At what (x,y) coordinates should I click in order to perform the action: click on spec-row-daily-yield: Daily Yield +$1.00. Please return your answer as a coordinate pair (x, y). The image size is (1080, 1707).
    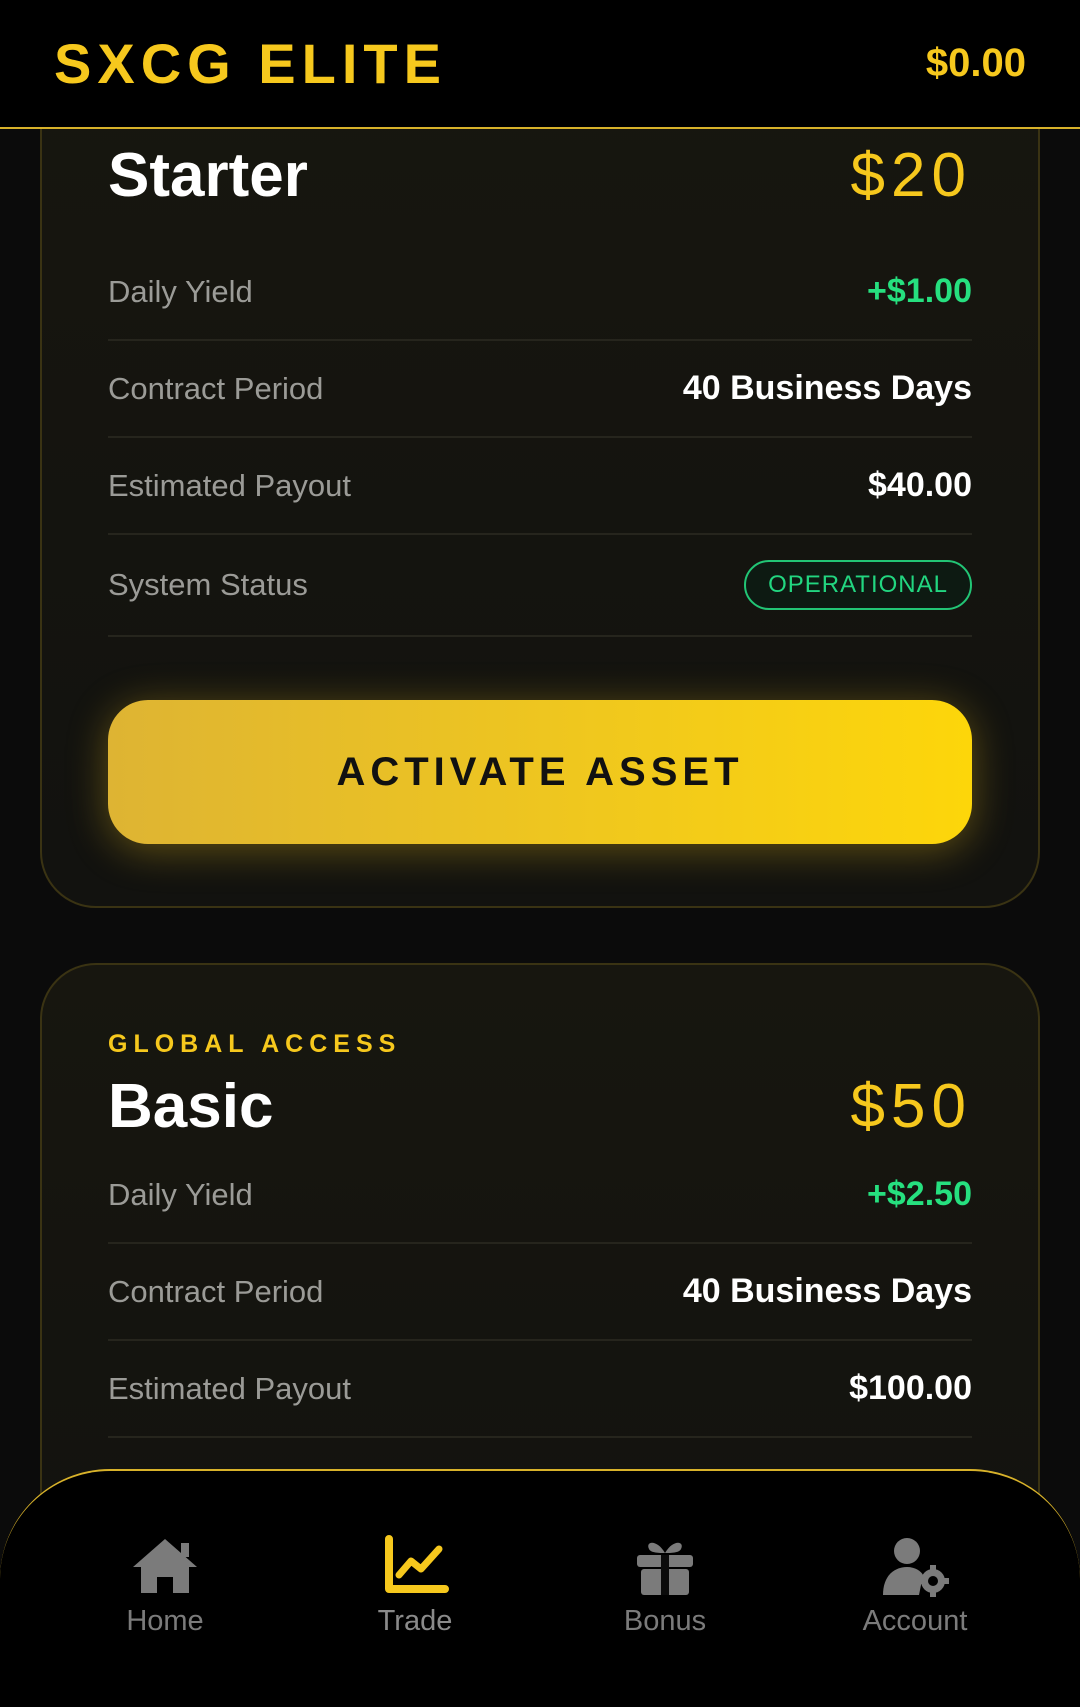
    Looking at the image, I should click on (540, 292).